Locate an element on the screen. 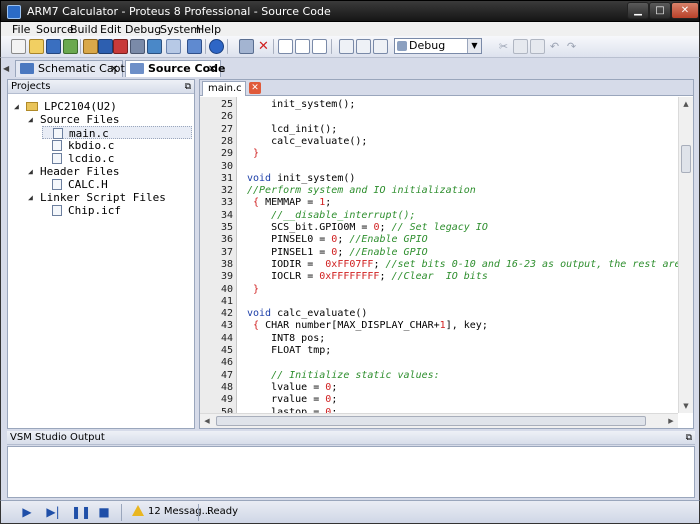 Image resolution: width=700 pixels, height=524 pixels. tree-group-item: ◢ Header Files is located at coordinates (110, 171).